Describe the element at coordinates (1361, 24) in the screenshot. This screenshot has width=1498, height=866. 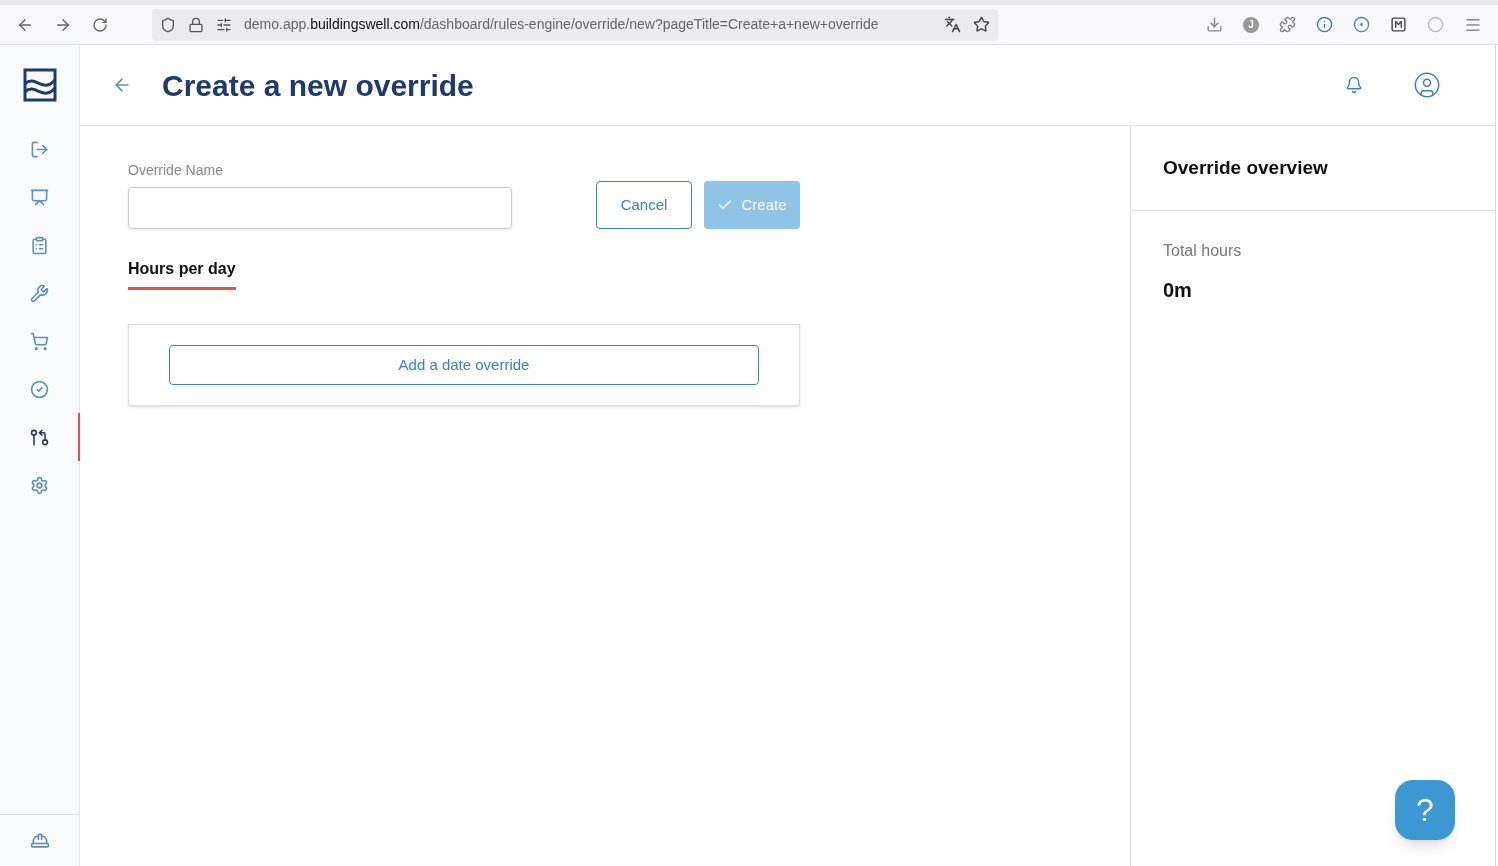
I see `extension-icon` at that location.